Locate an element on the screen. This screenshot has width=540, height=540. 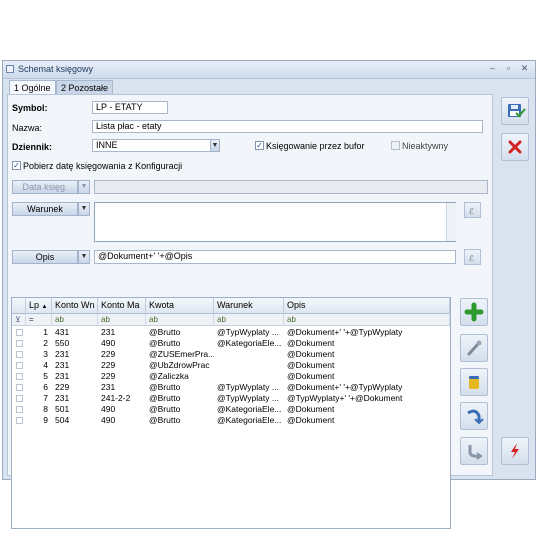
table-cell-wn: 229 is located at coordinates (62, 387).